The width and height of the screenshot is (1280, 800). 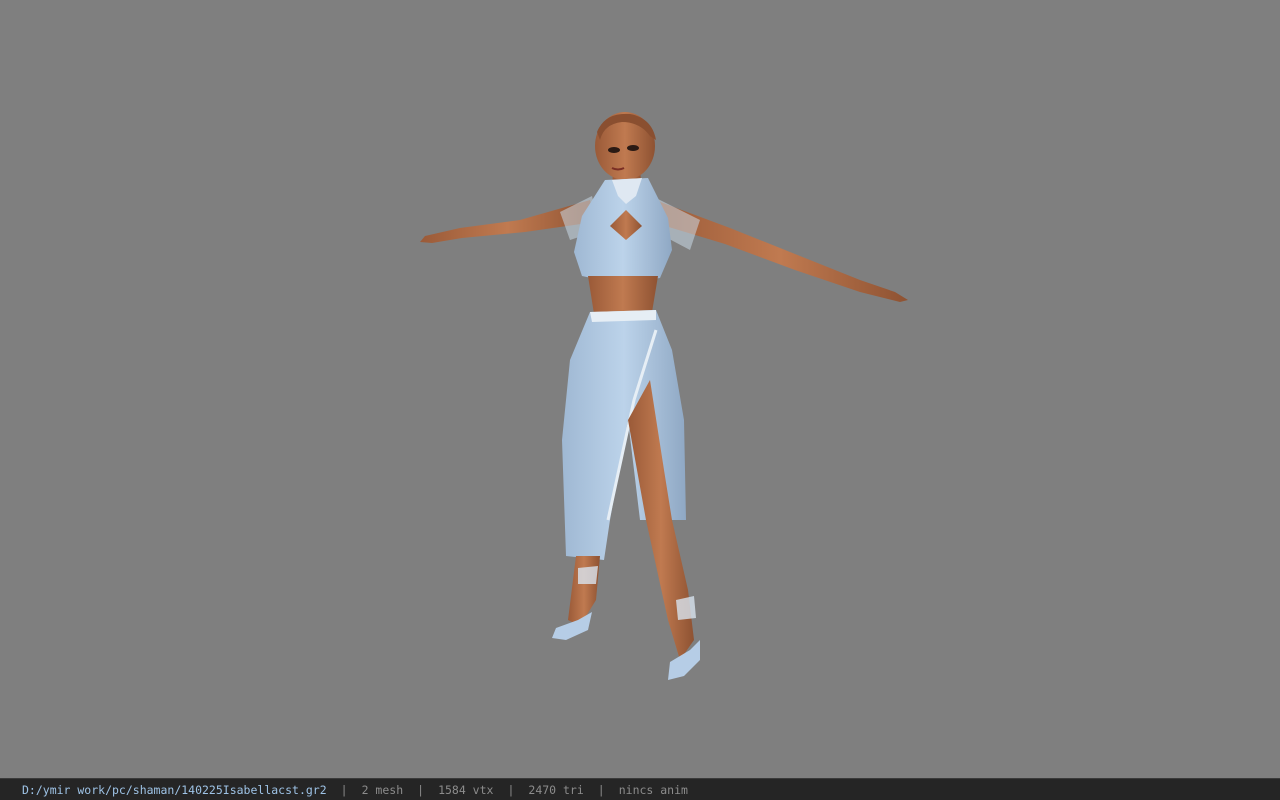 I want to click on mesh-count: 2 mesh, so click(x=382, y=790).